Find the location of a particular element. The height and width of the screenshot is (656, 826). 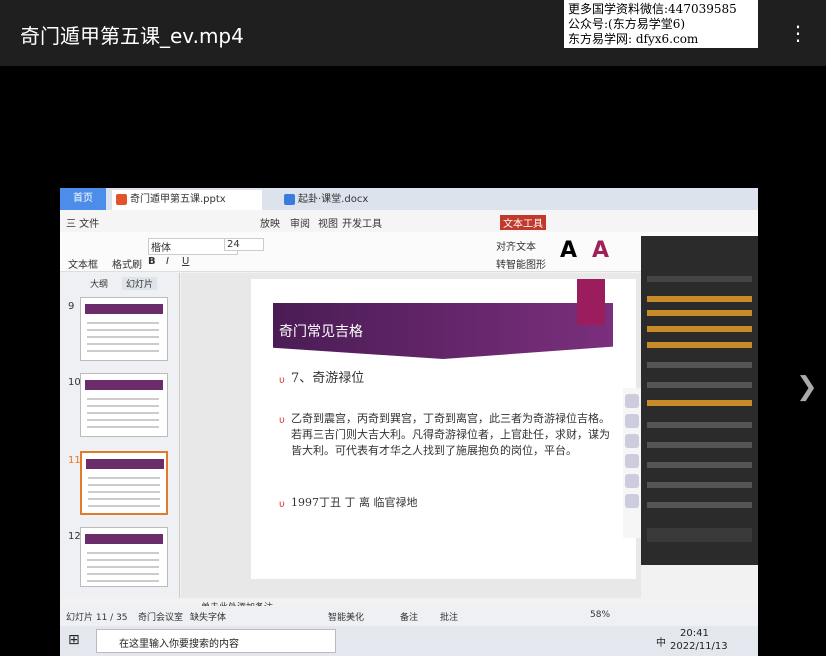

format-painter-button: 格式刷 is located at coordinates (127, 263).